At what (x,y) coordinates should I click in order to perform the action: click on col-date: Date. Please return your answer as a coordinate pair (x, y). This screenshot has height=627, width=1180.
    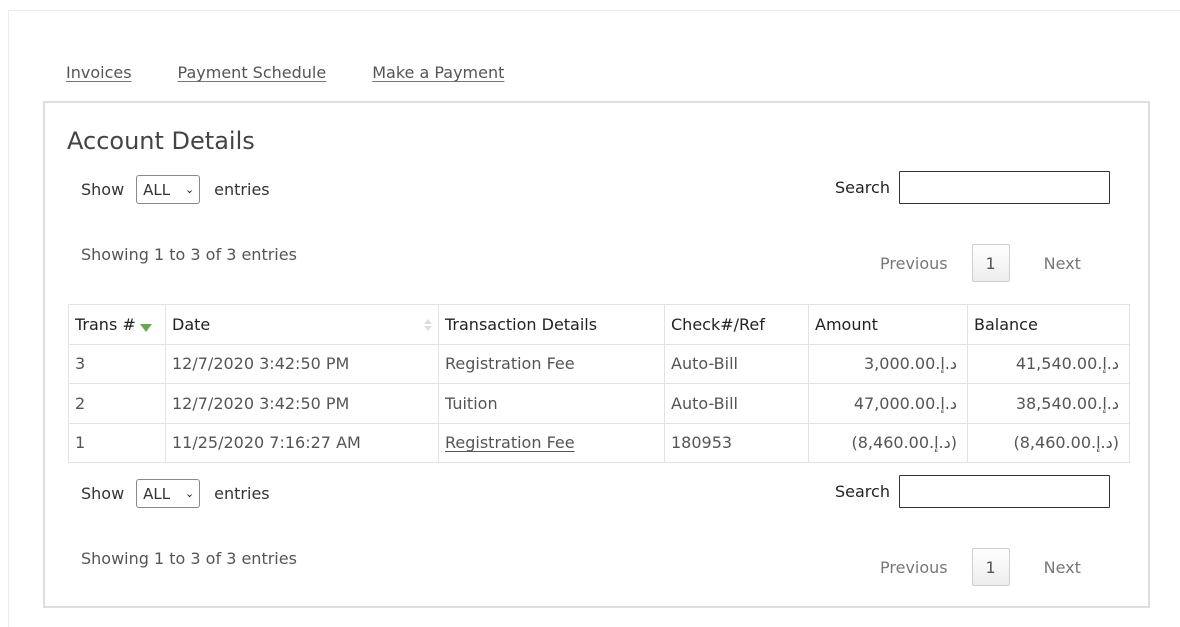
    Looking at the image, I should click on (302, 324).